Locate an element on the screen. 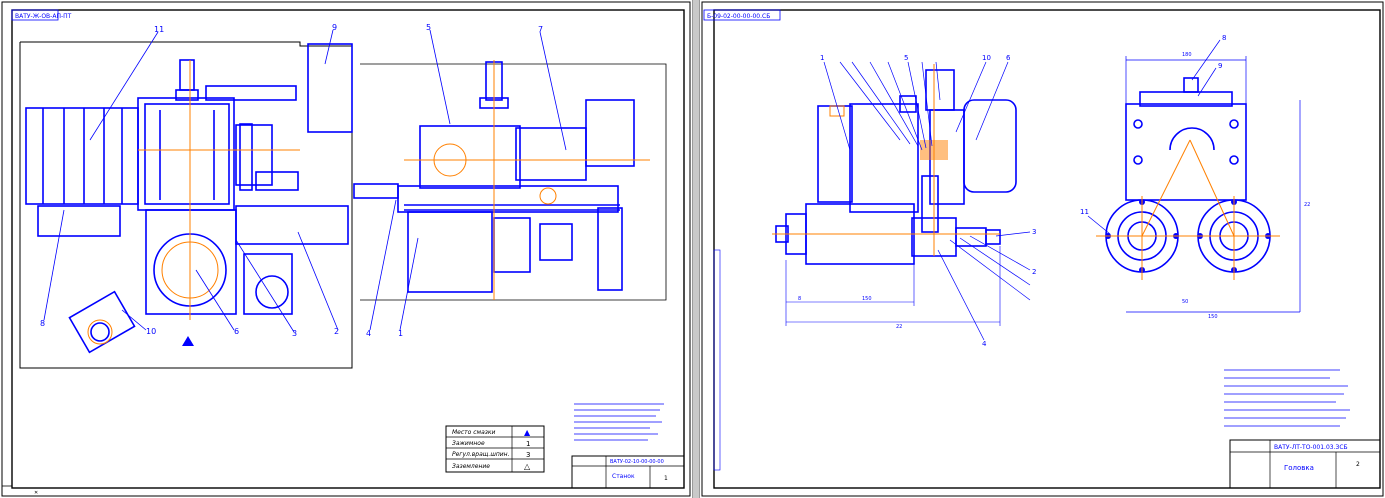 Image resolution: width=1385 pixels, height=498 pixels. dim-180: 180 is located at coordinates (1187, 55).